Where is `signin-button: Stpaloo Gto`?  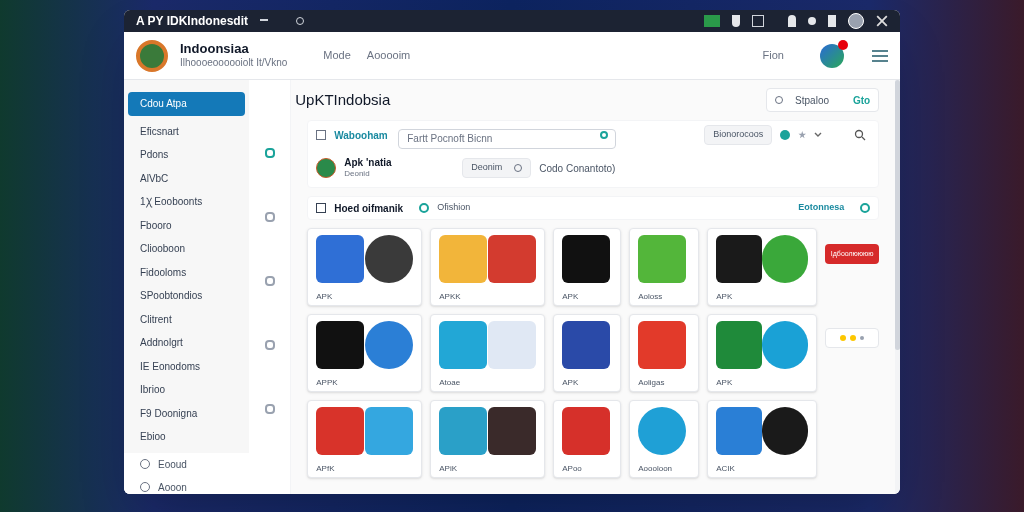
signin-button: Stpaloo Gto is located at coordinates (823, 100).